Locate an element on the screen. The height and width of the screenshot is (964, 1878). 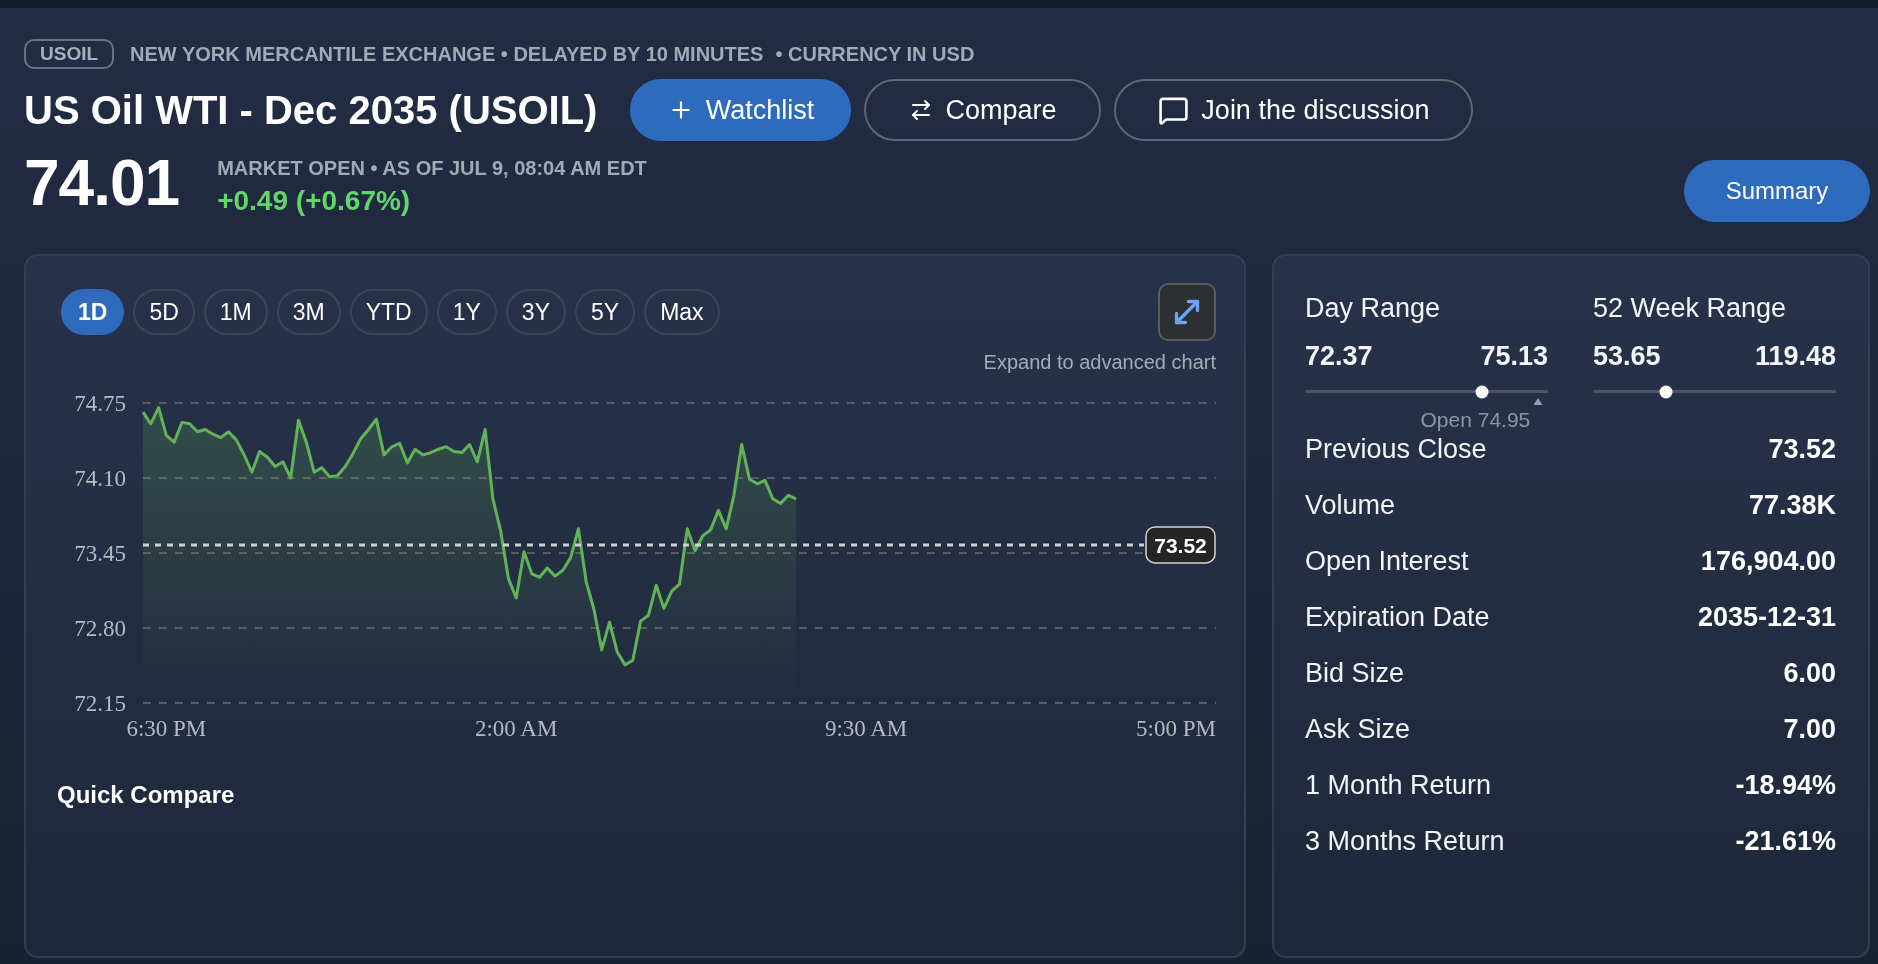
x-axis-label: 5:00 PM is located at coordinates (1176, 728).